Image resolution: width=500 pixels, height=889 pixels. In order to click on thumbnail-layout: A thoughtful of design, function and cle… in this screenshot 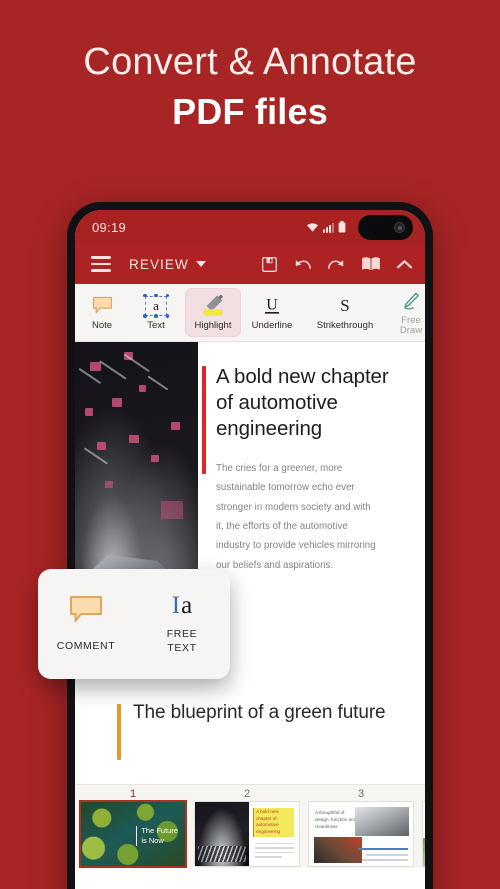, I will do `click(361, 834)`.